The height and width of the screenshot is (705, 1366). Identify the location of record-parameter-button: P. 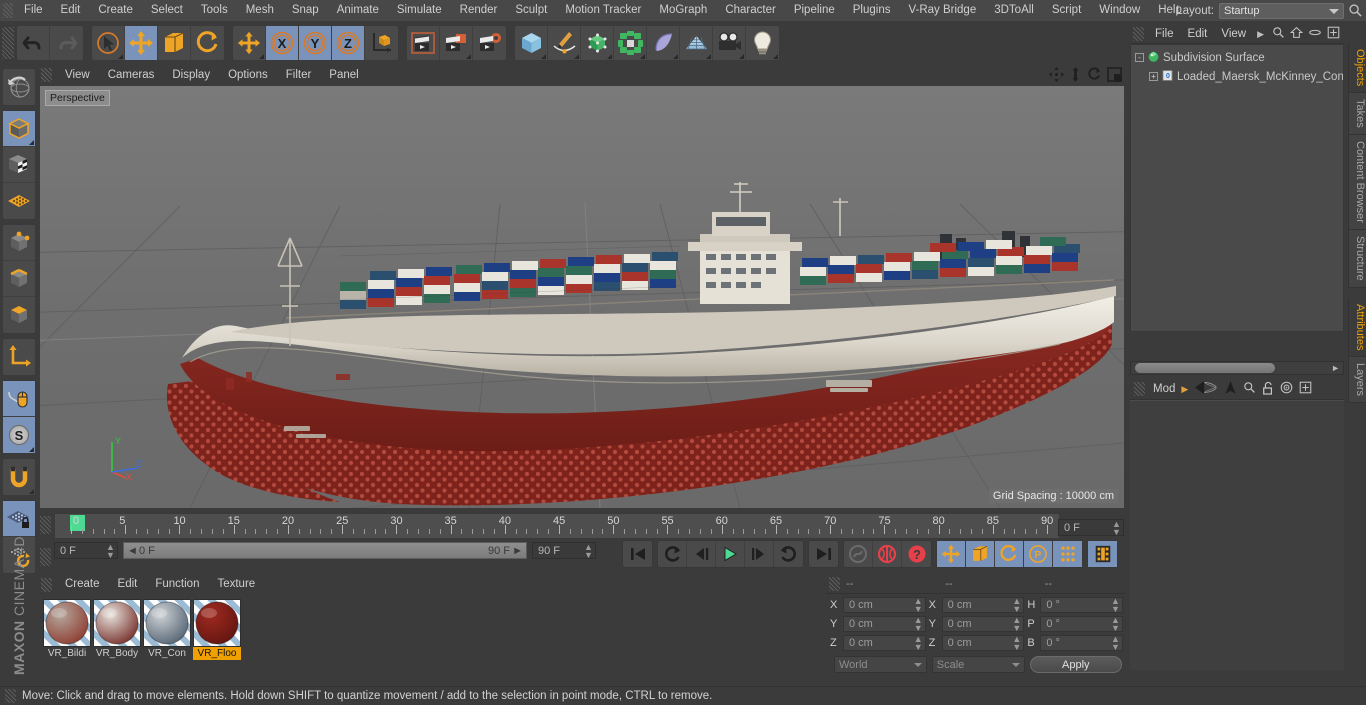
(1038, 554).